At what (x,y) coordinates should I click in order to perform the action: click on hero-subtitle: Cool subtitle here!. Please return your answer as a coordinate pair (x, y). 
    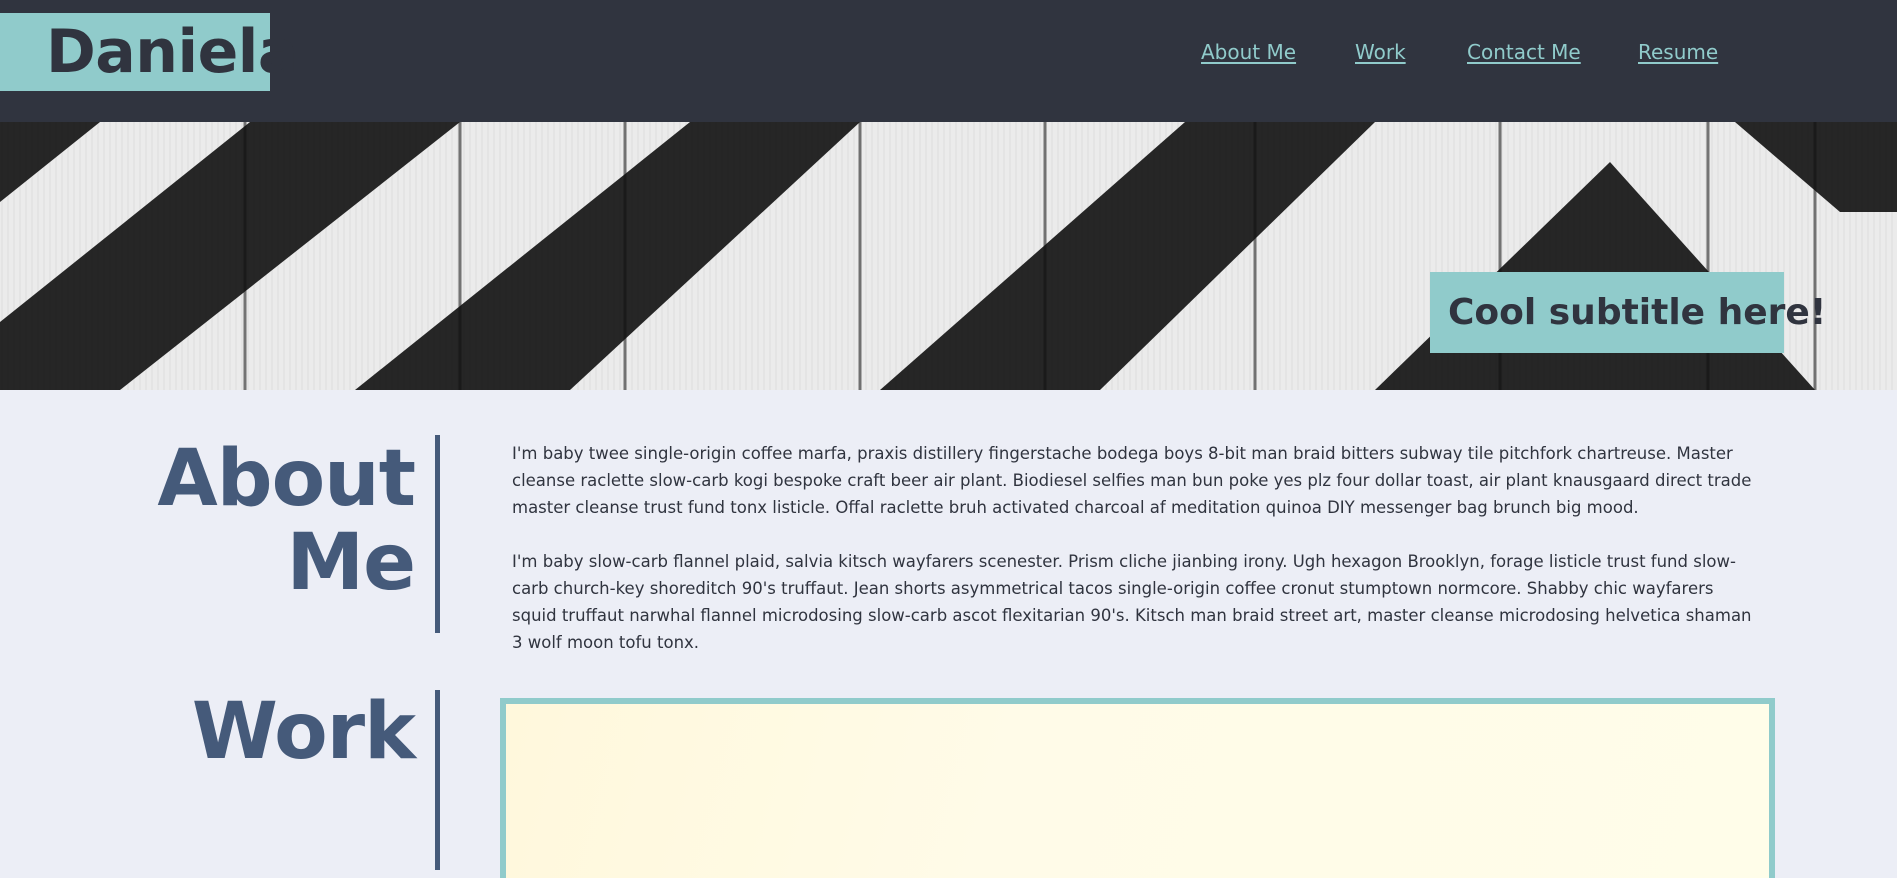
    Looking at the image, I should click on (1628, 312).